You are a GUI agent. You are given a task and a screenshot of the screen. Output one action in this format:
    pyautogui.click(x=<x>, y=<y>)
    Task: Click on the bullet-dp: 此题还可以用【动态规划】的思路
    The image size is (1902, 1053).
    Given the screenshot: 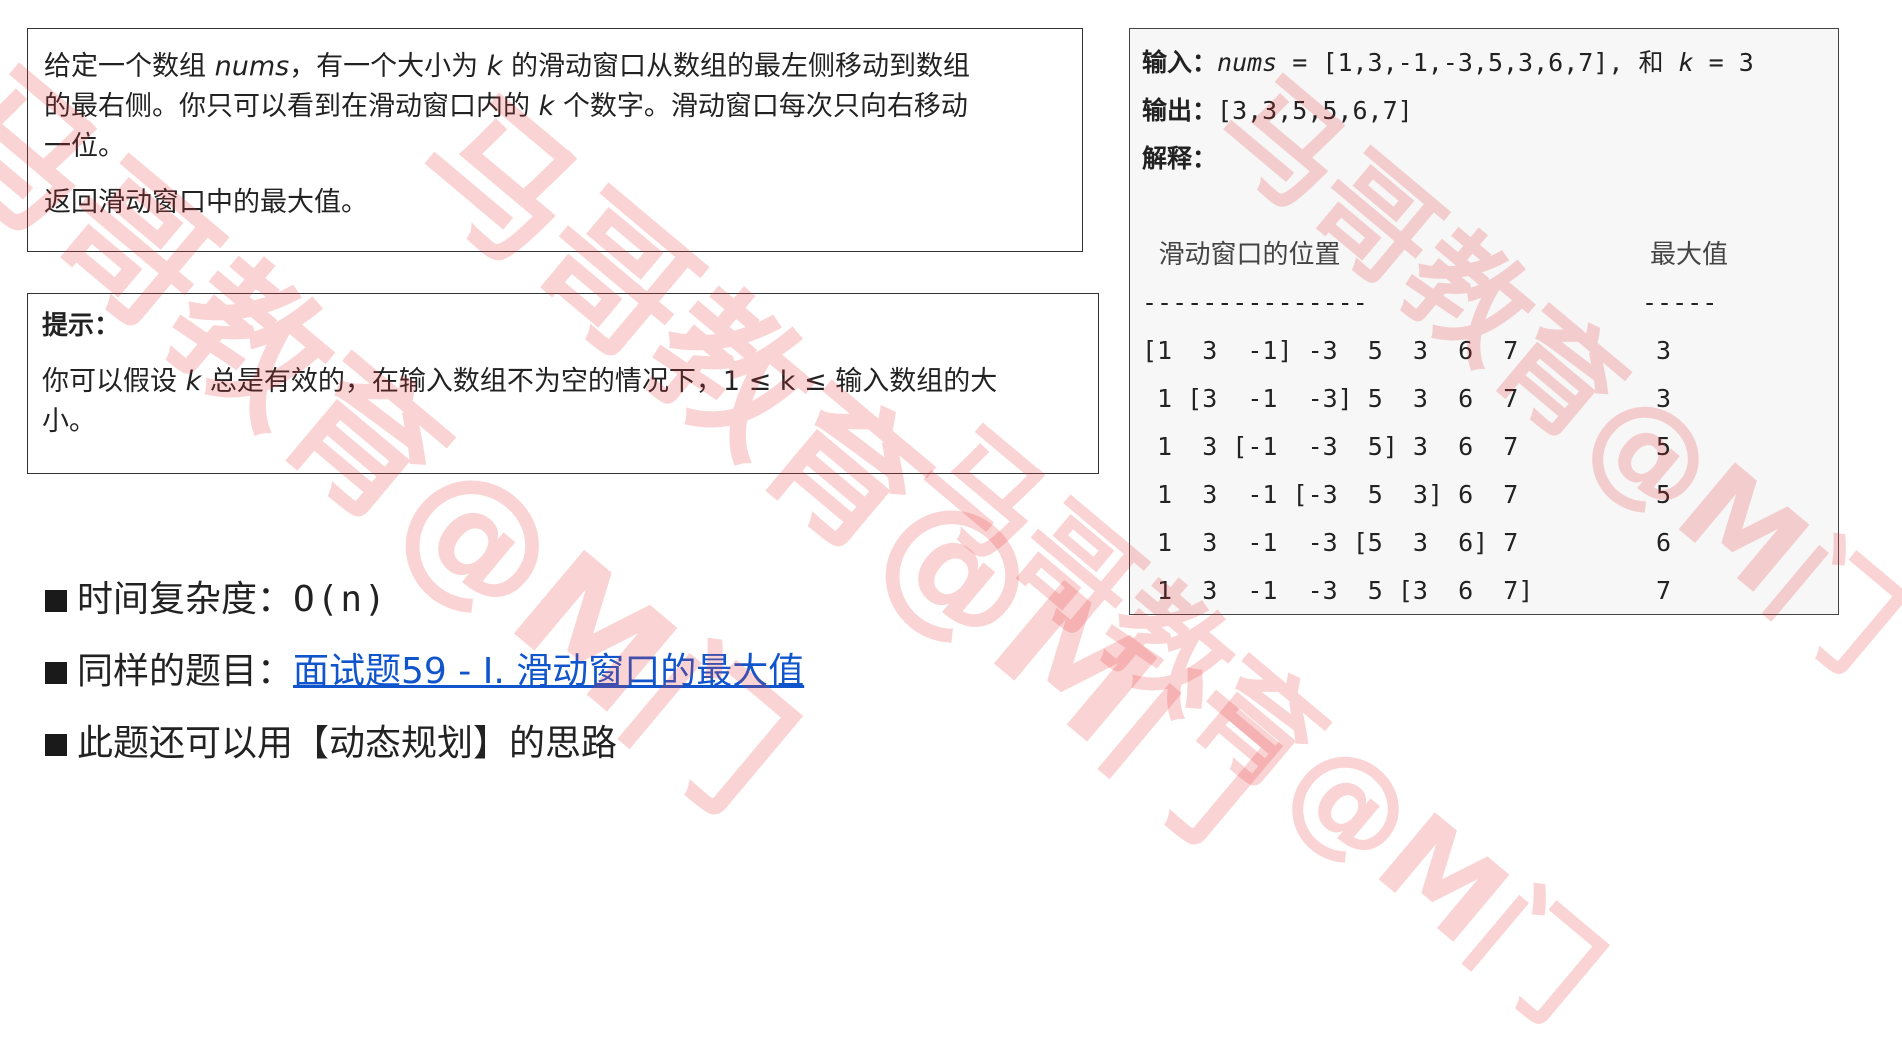 What is the action you would take?
    pyautogui.click(x=424, y=752)
    